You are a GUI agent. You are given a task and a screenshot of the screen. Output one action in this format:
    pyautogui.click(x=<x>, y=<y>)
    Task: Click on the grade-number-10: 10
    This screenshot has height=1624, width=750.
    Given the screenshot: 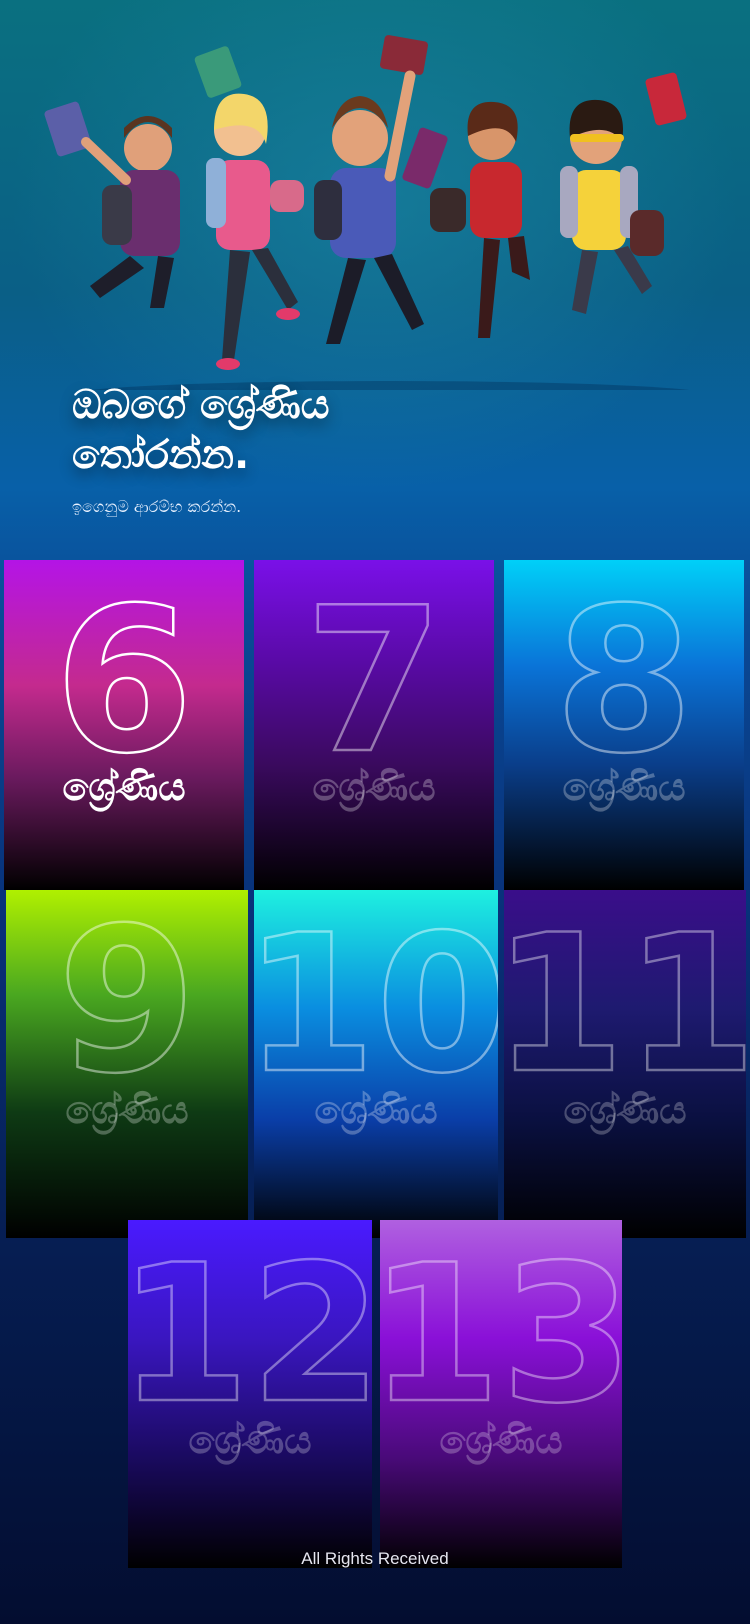 What is the action you would take?
    pyautogui.click(x=376, y=991)
    